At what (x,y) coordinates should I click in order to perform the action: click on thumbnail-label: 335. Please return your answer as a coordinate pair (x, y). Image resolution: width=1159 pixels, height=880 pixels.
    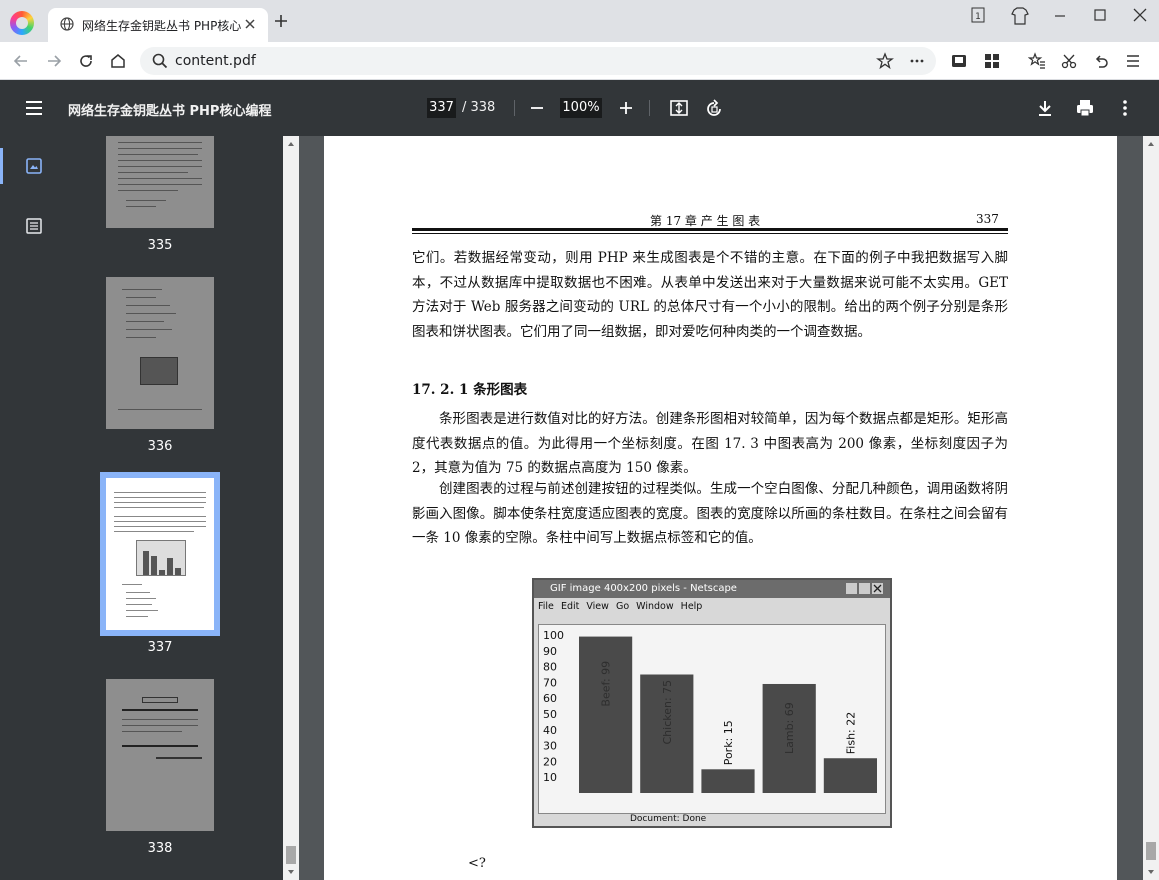
    Looking at the image, I should click on (160, 245).